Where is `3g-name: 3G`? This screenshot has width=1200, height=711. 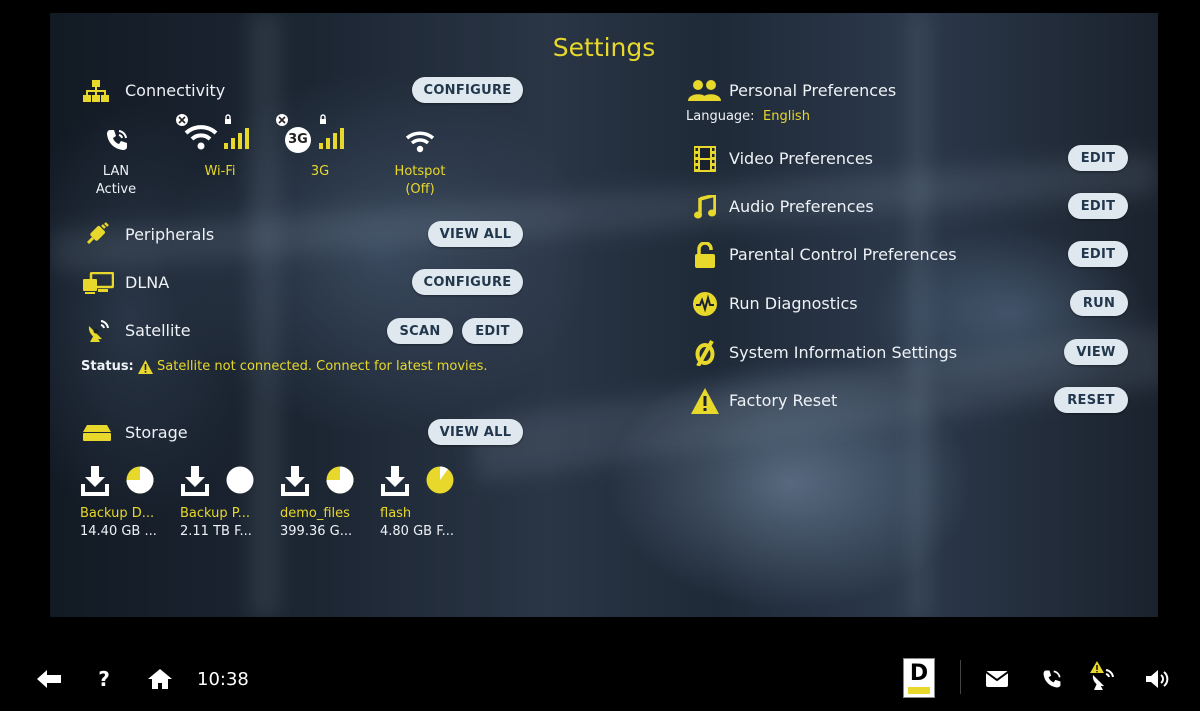
3g-name: 3G is located at coordinates (320, 171).